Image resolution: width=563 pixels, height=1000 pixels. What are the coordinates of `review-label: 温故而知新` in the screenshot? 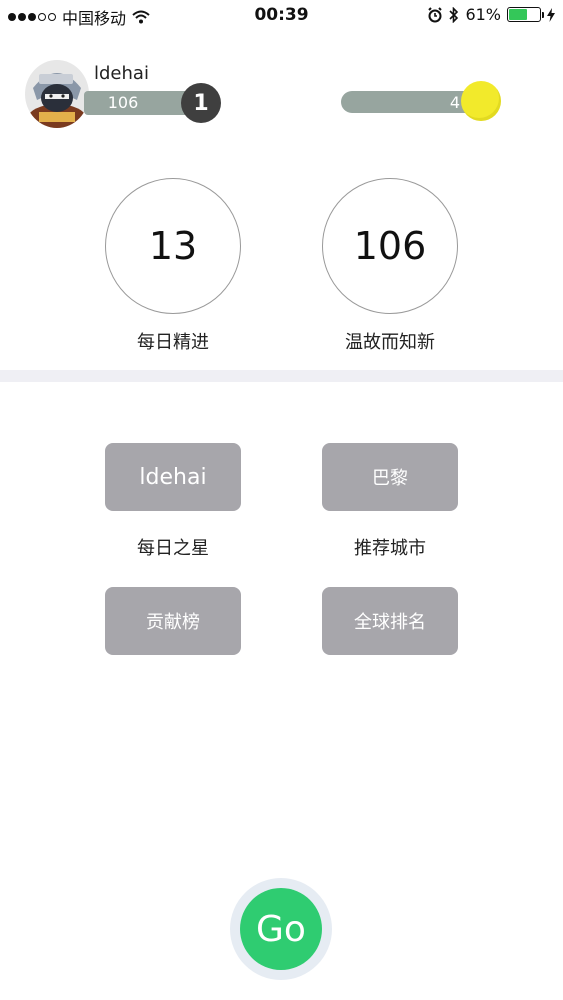 It's located at (390, 342).